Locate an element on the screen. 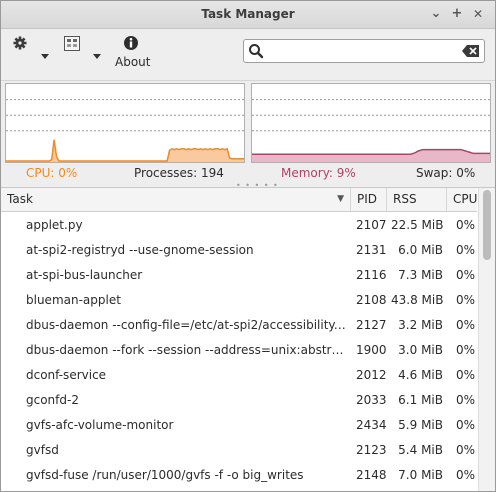 This screenshot has width=496, height=492. view-menu-button is located at coordinates (85, 48).